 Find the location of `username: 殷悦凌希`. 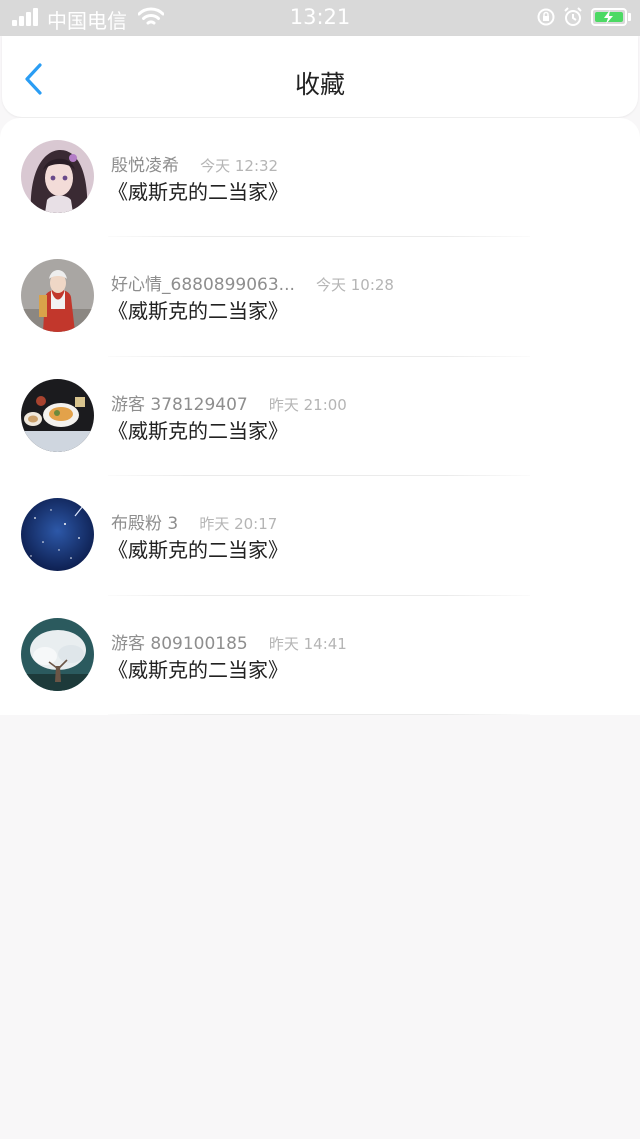

username: 殷悦凌希 is located at coordinates (145, 166).